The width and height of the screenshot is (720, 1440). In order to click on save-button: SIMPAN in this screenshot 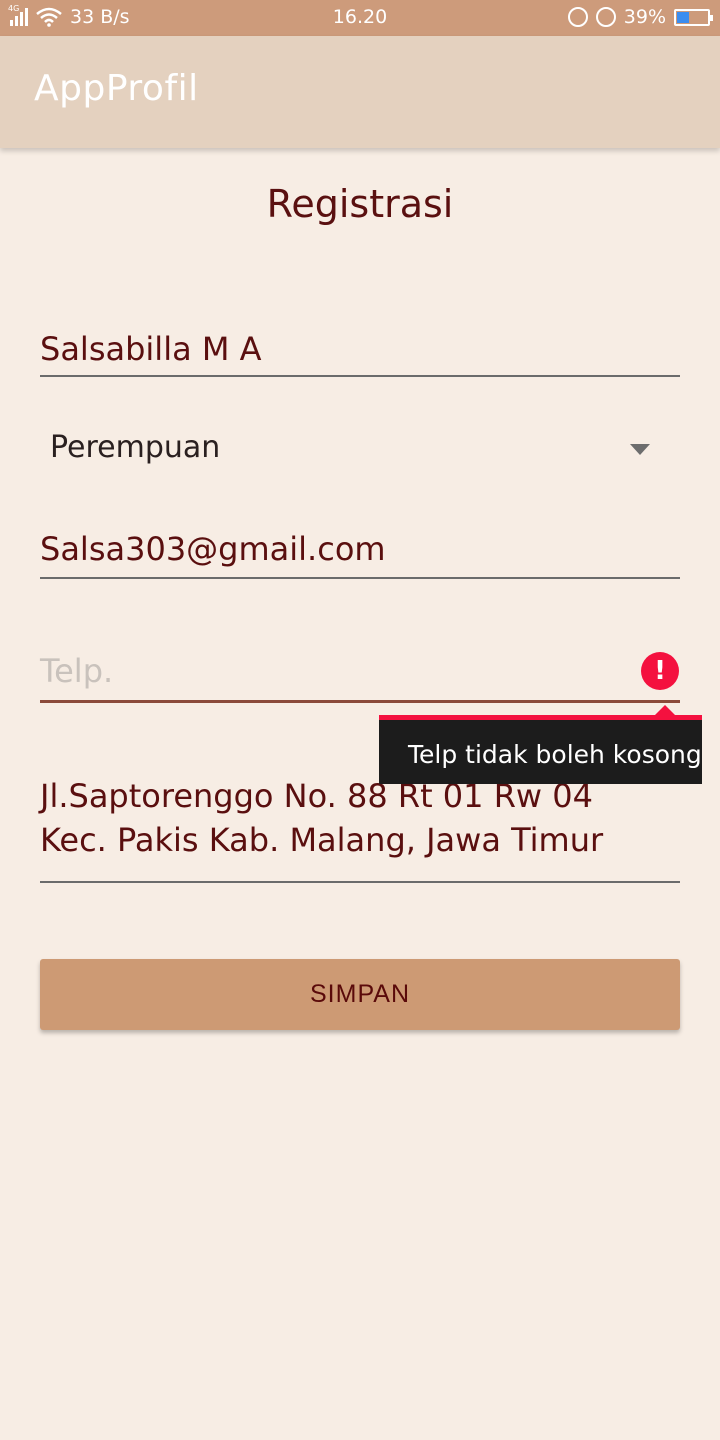, I will do `click(360, 994)`.